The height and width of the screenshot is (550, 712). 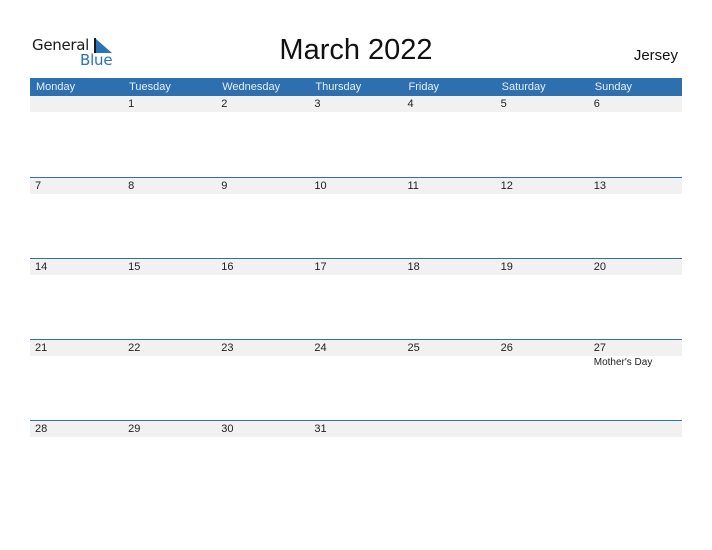 I want to click on day-number: 1, so click(x=131, y=104).